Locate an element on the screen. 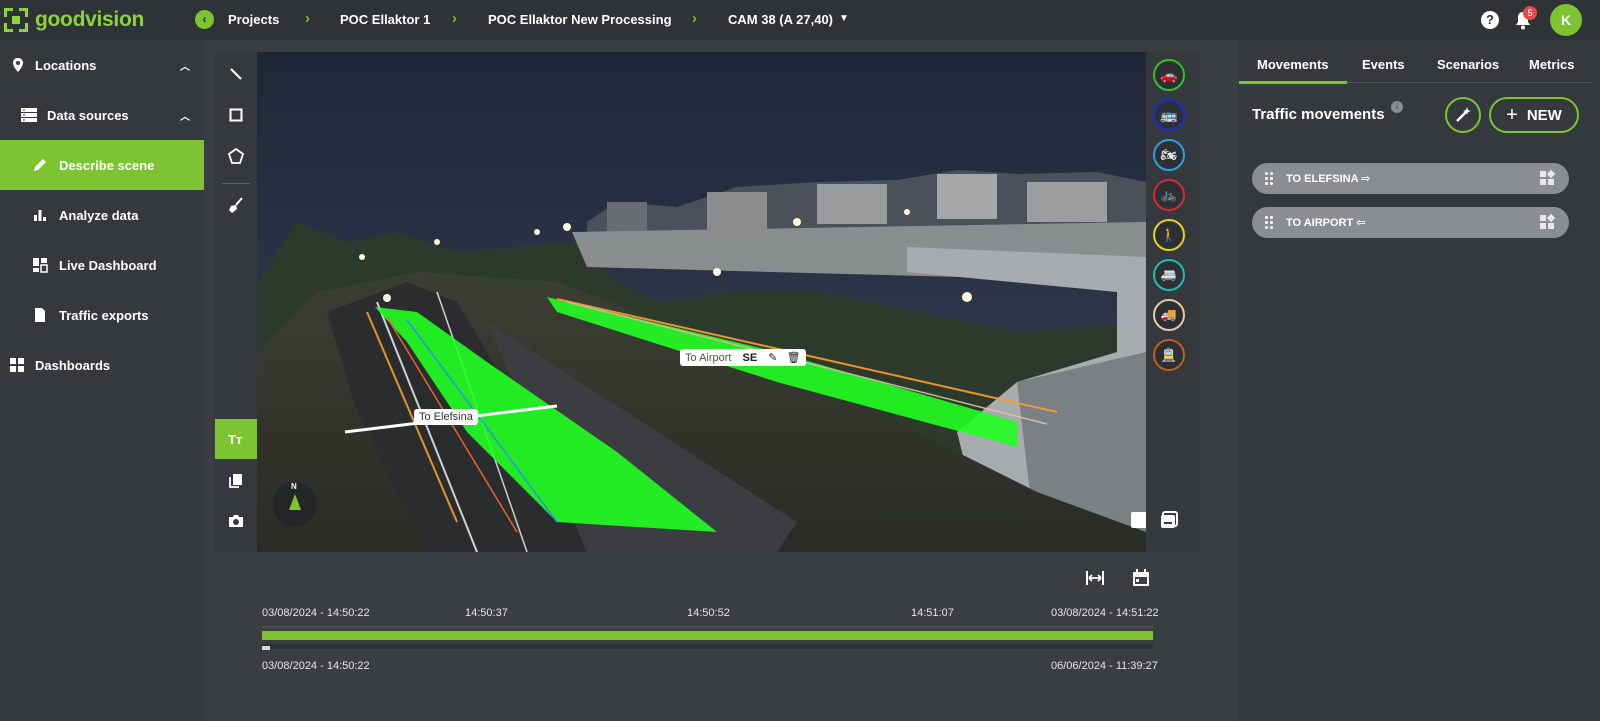  bar-chart-icon is located at coordinates (40, 215).